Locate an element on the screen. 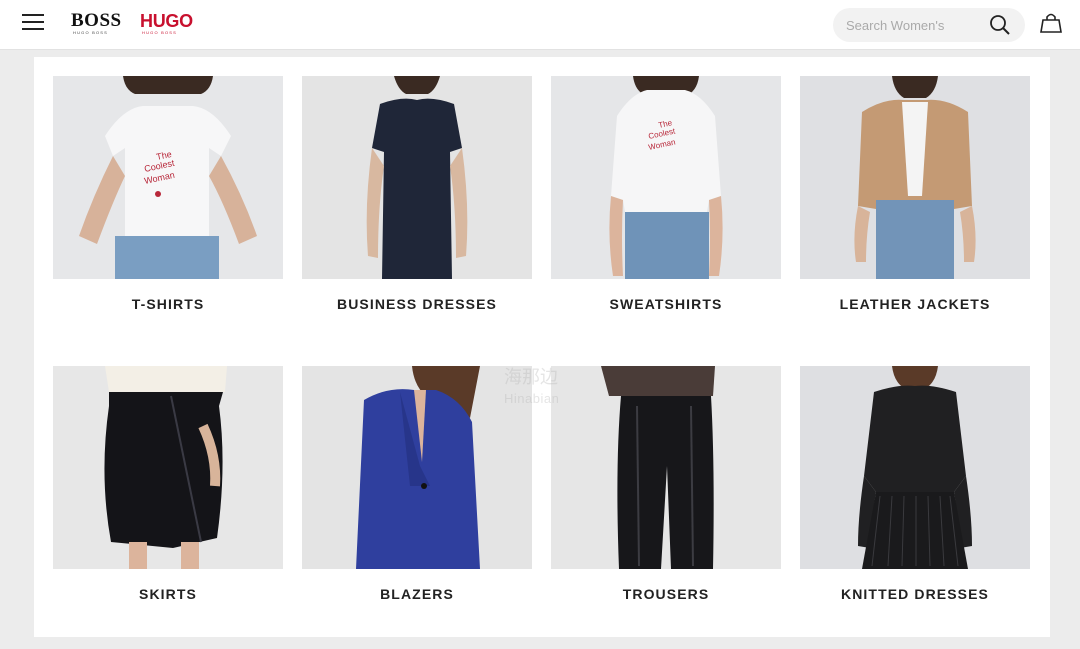 The height and width of the screenshot is (649, 1080). category-label: BLAZERS is located at coordinates (417, 594).